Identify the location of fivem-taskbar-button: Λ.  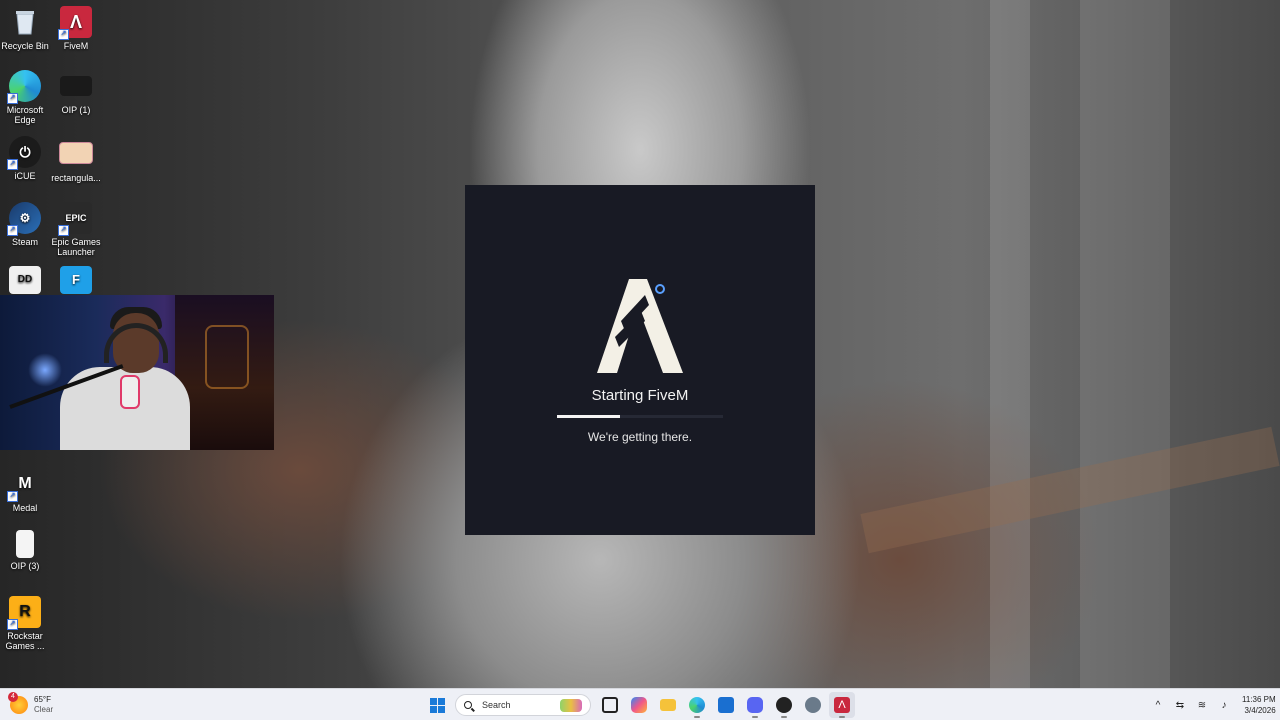
(842, 705).